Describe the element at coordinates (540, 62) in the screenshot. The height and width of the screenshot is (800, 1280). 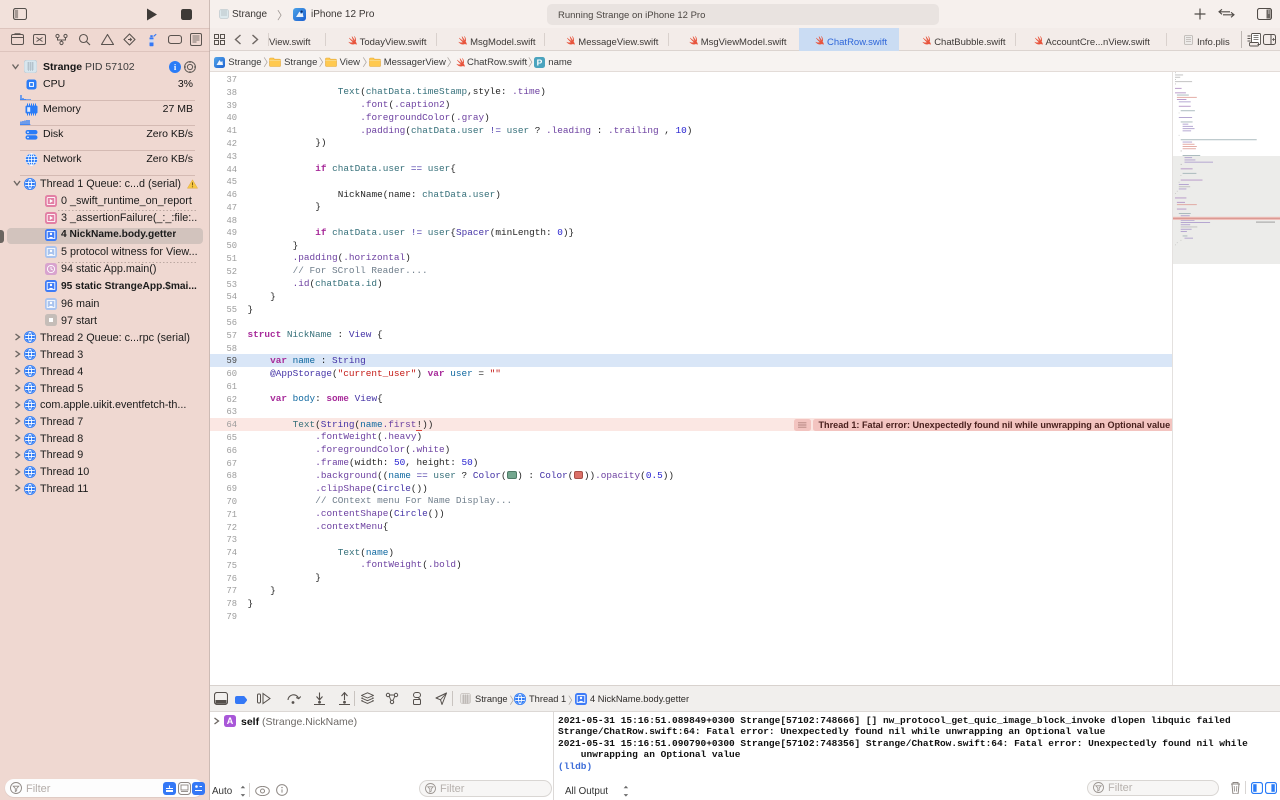
I see `svg-text: P` at that location.